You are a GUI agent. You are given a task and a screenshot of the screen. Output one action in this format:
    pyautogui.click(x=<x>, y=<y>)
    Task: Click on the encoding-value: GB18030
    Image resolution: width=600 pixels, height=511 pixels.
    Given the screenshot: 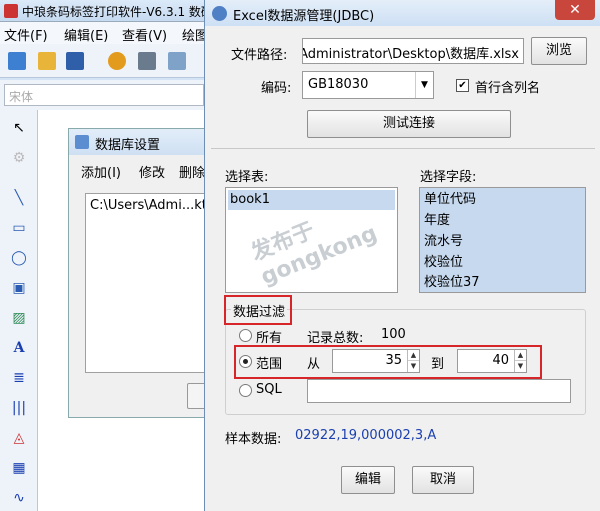 What is the action you would take?
    pyautogui.click(x=338, y=84)
    